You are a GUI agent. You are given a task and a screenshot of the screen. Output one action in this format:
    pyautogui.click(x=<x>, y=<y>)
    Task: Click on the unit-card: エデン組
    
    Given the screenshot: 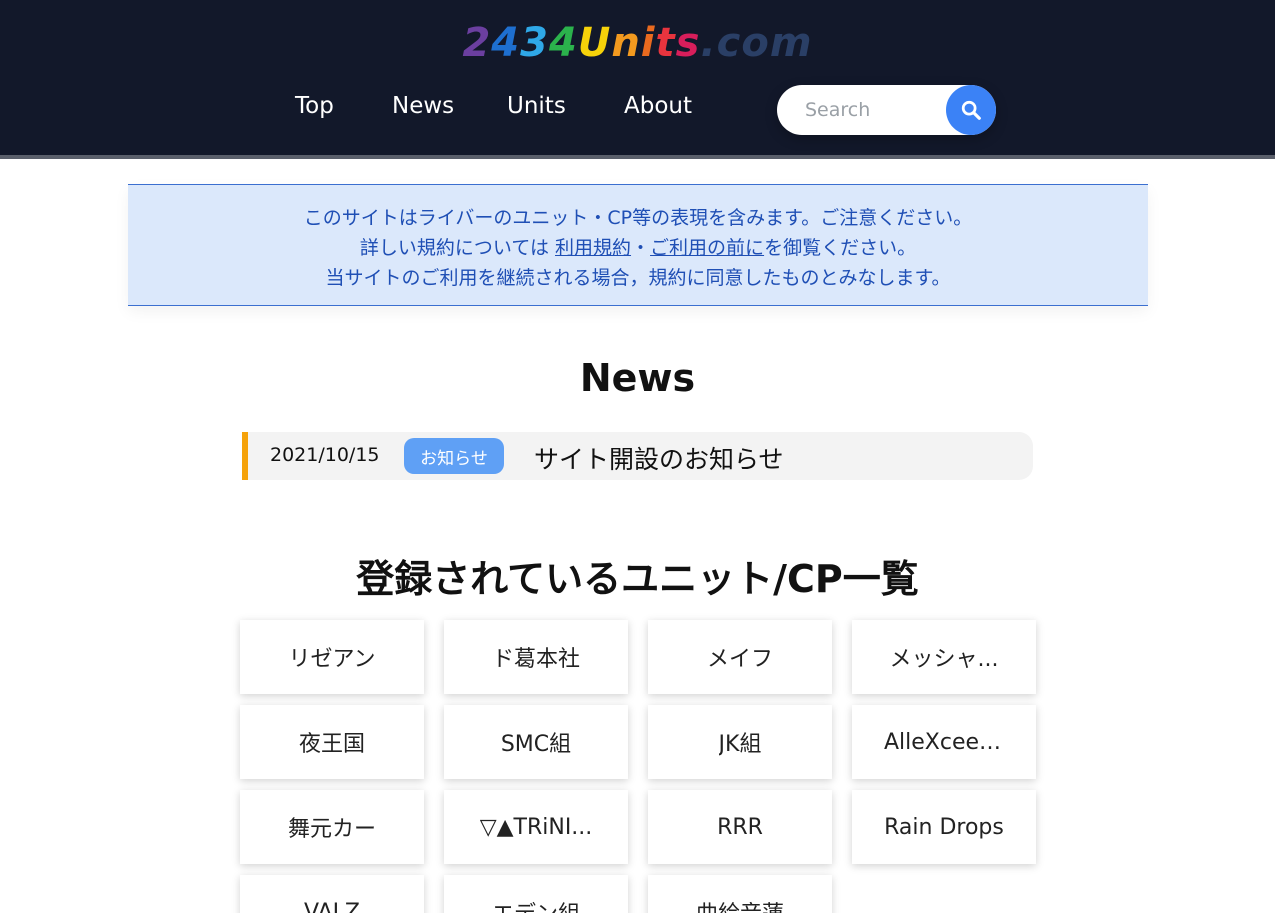 What is the action you would take?
    pyautogui.click(x=536, y=894)
    